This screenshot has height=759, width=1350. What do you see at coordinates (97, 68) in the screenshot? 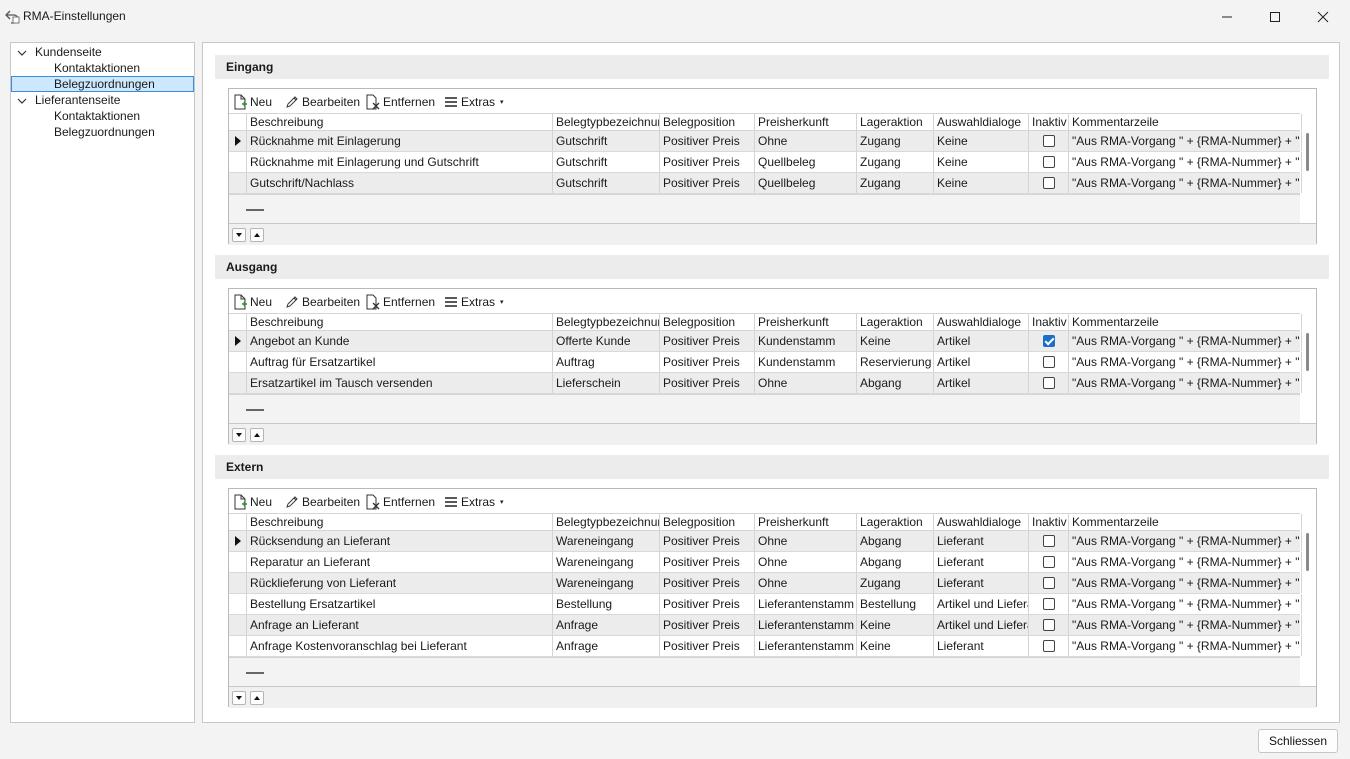
I see `tree-item-kundenseite-kontaktaktionen: Kontaktaktionen` at bounding box center [97, 68].